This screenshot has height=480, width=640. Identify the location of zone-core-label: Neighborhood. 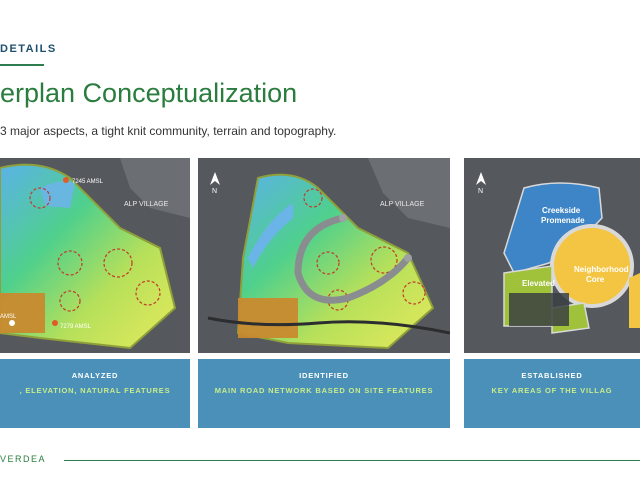
(601, 269).